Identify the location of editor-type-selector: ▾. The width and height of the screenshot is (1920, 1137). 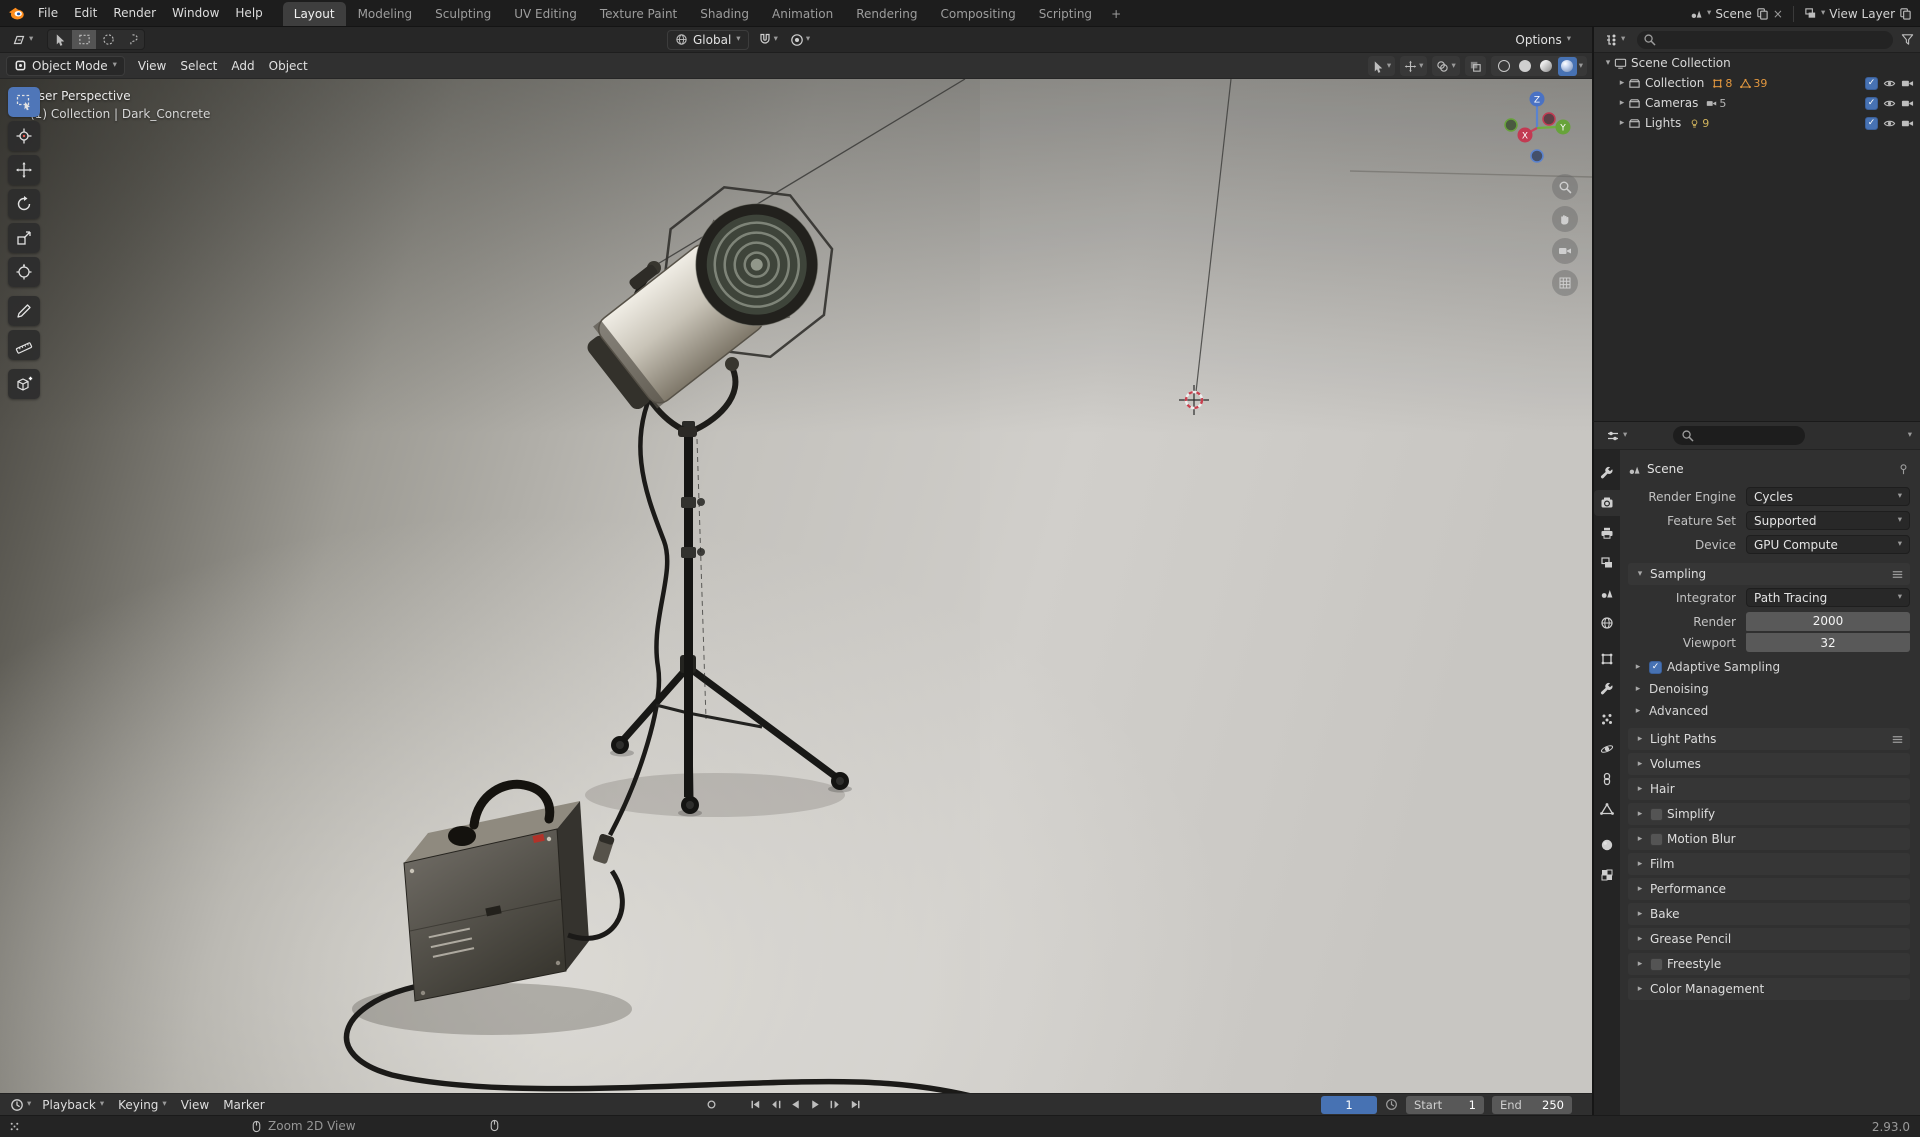
(22, 40).